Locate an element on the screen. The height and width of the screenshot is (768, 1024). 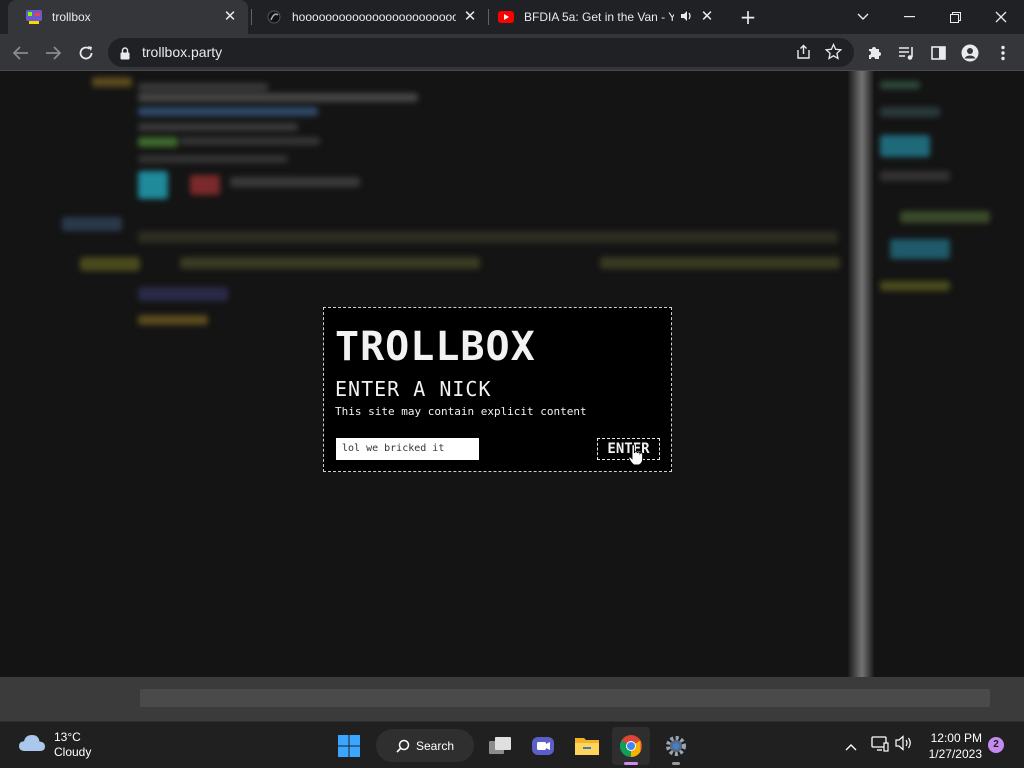
new-tab-icon: + is located at coordinates (748, 18).